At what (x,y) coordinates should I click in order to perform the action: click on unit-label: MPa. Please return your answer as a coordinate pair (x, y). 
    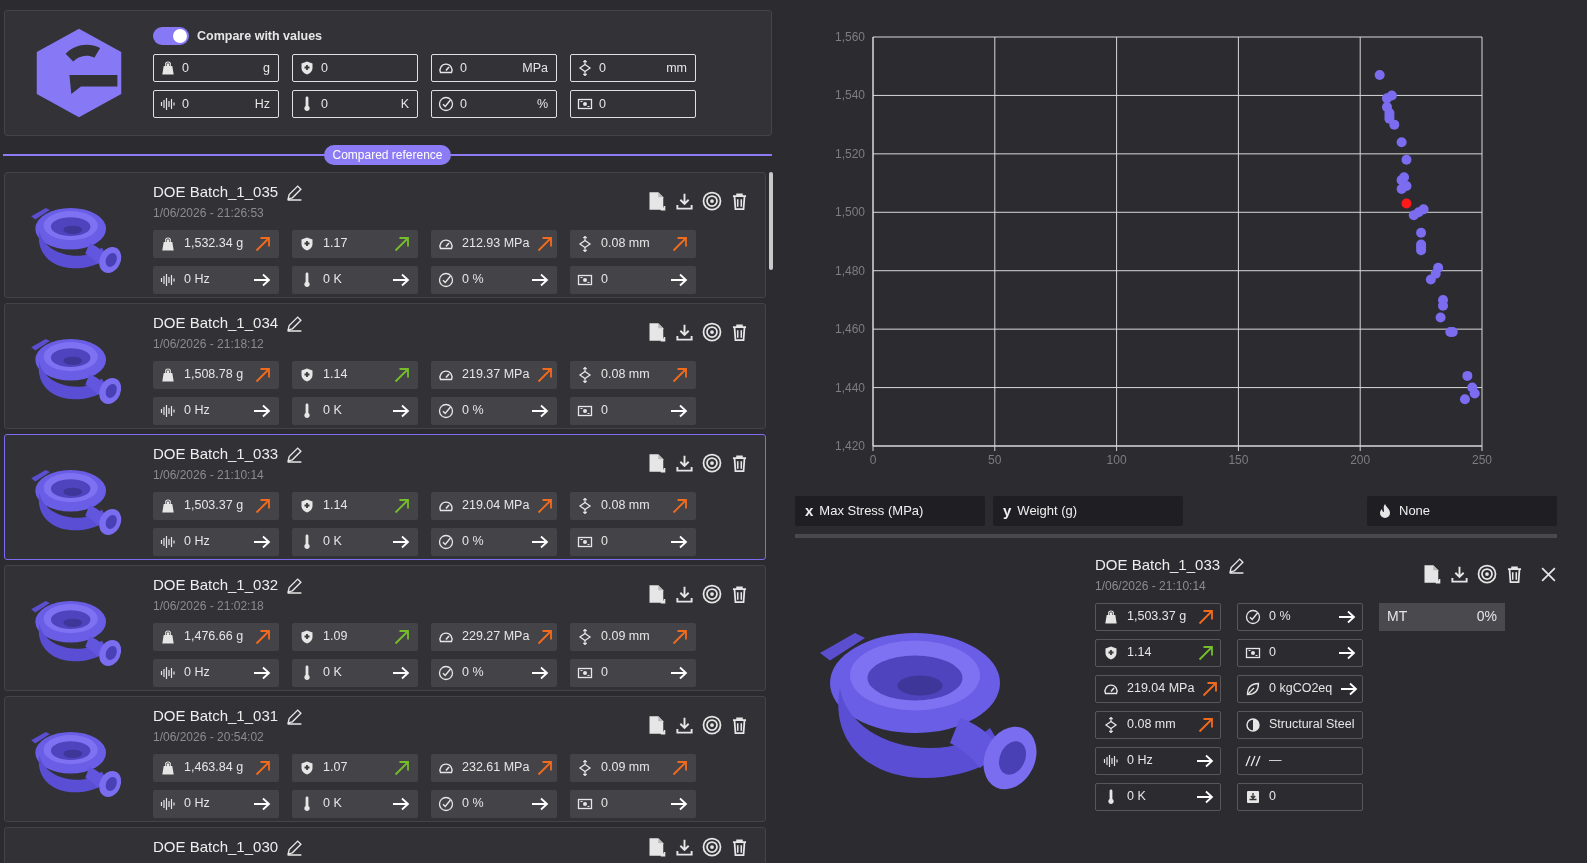
    Looking at the image, I should click on (535, 67).